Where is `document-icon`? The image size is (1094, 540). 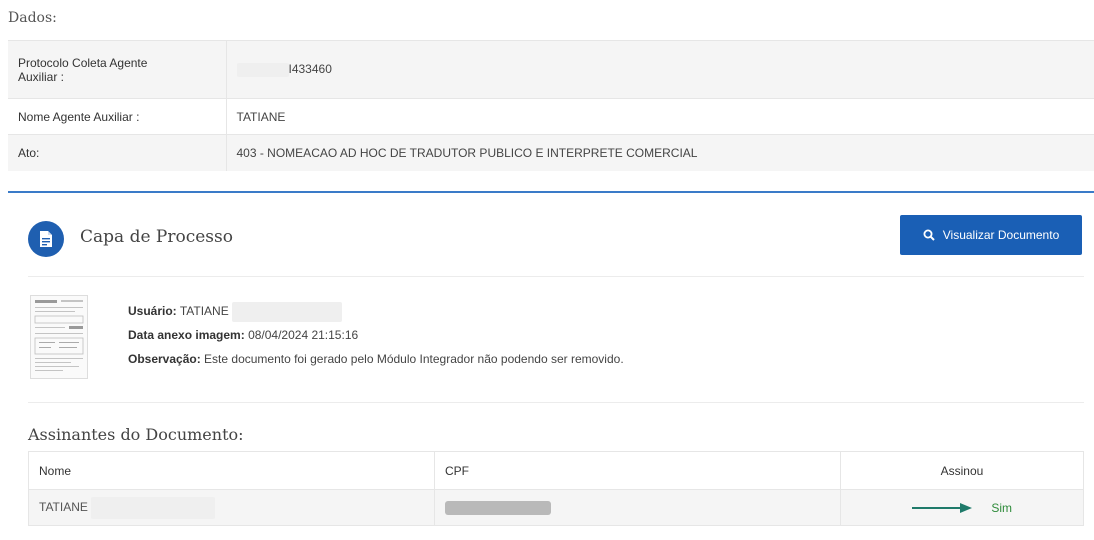 document-icon is located at coordinates (46, 239).